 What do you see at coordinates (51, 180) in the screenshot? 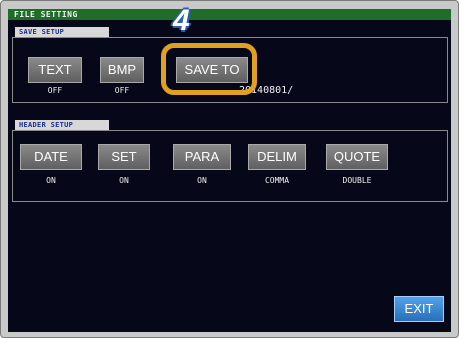
I see `date-value: ON` at bounding box center [51, 180].